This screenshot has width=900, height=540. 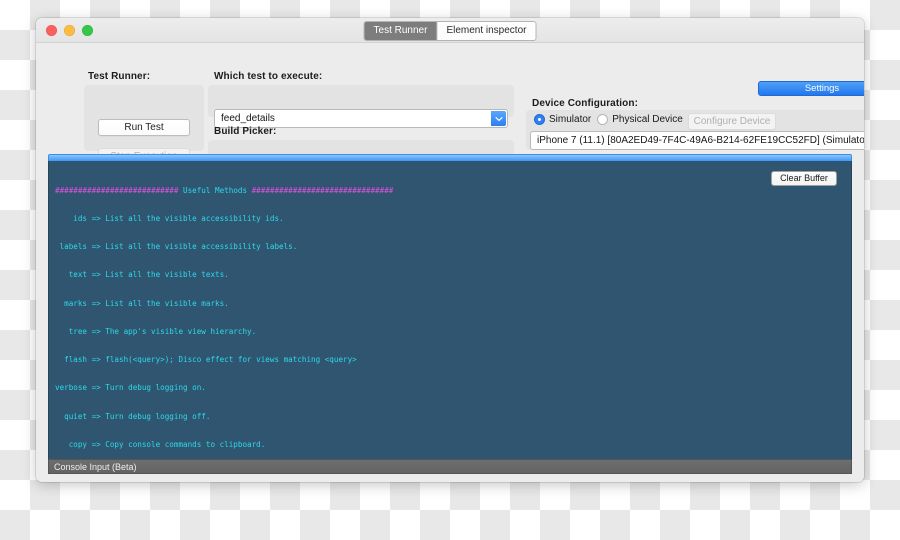 What do you see at coordinates (119, 76) in the screenshot?
I see `test-runner-group-label: Test Runner:` at bounding box center [119, 76].